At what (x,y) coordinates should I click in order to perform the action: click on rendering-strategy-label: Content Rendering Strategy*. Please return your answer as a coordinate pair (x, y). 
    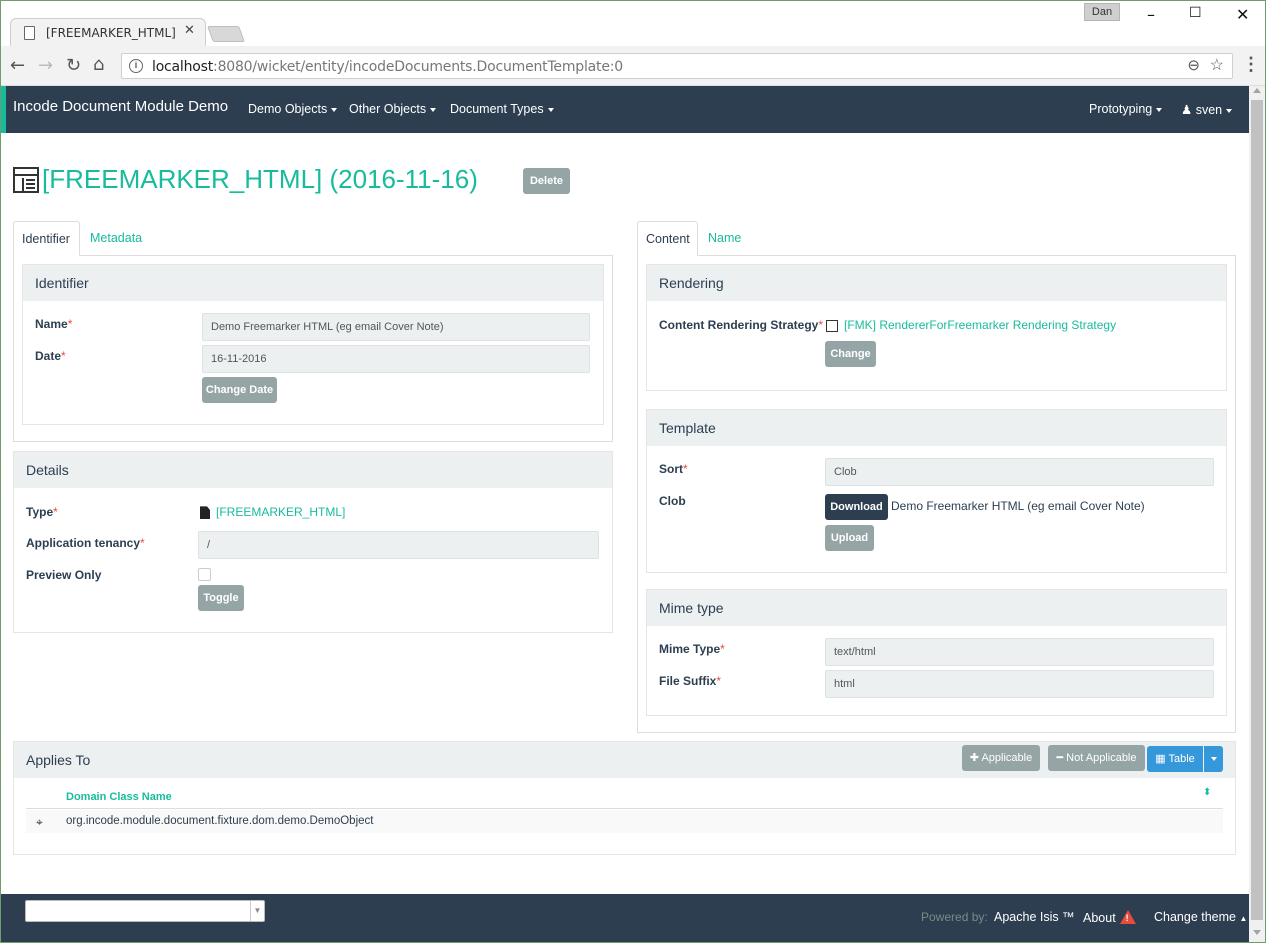
    Looking at the image, I should click on (741, 325).